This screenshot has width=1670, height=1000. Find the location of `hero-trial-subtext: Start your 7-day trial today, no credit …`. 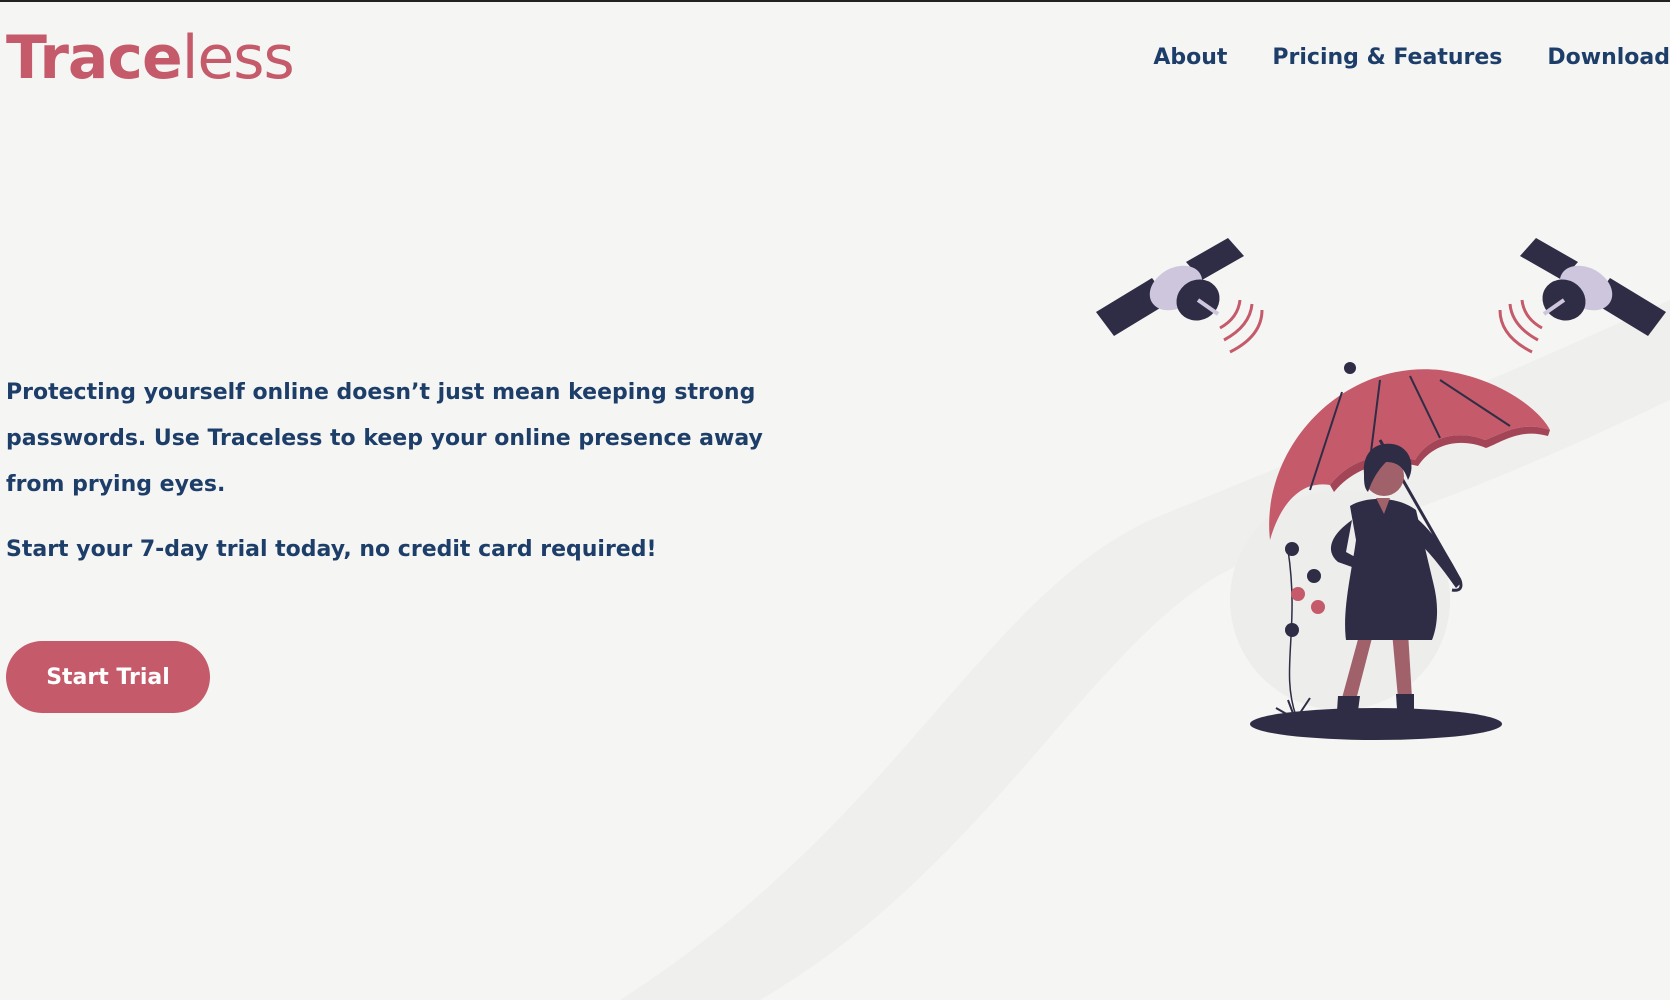

hero-trial-subtext: Start your 7-day trial today, no credit … is located at coordinates (331, 549).